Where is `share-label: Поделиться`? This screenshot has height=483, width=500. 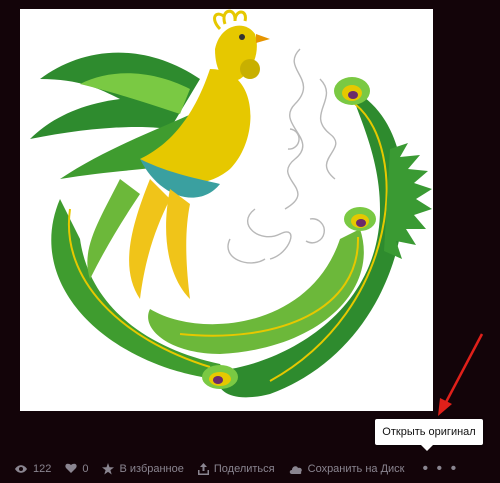
share-label: Поделиться is located at coordinates (244, 468).